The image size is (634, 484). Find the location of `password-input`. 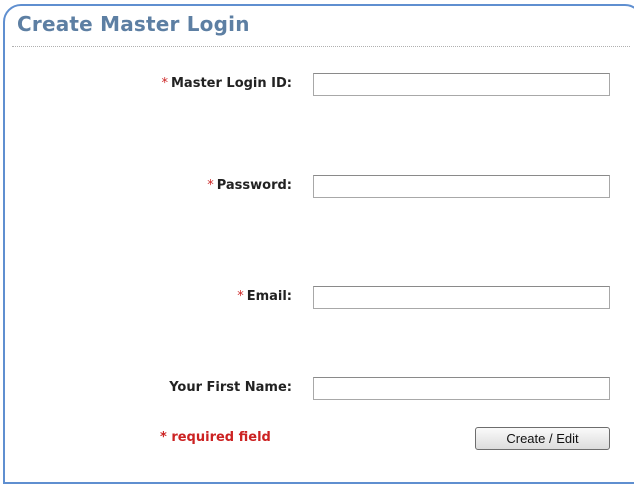

password-input is located at coordinates (461, 186).